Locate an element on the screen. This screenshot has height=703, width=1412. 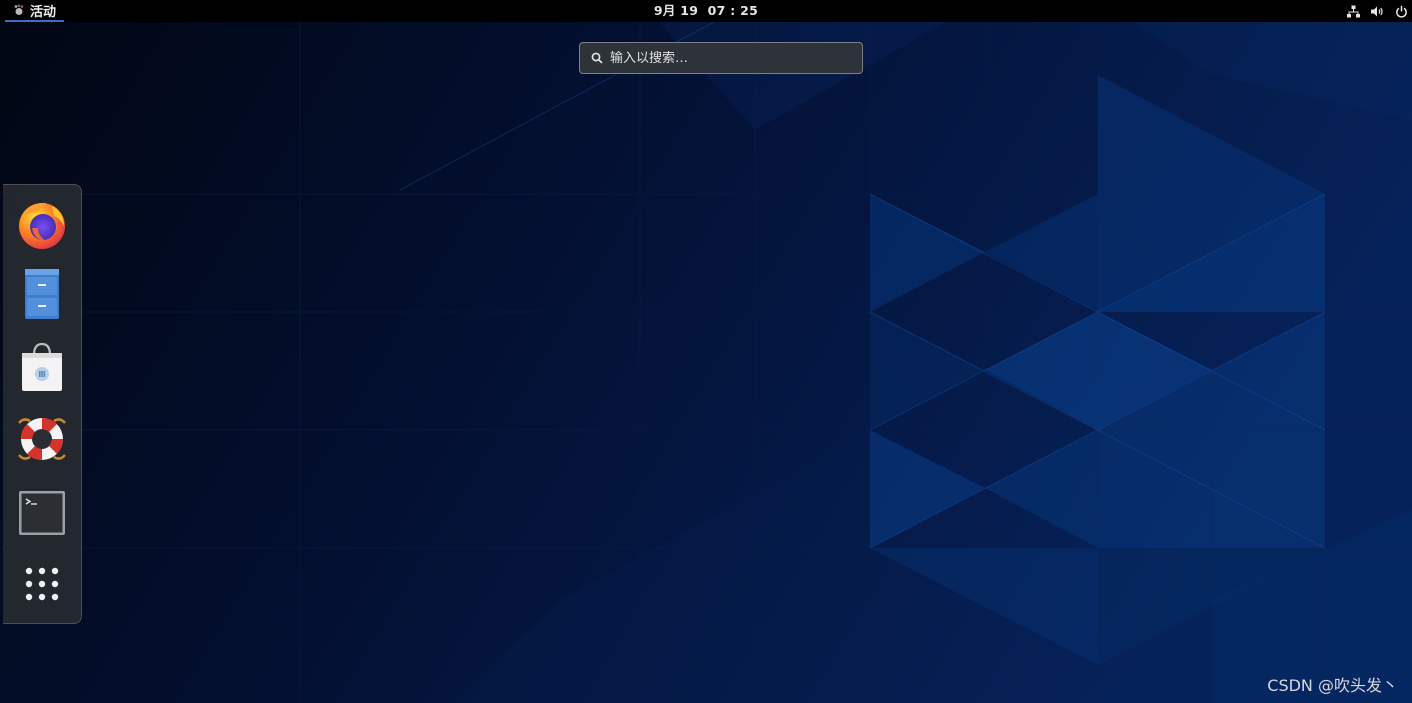
search-icon is located at coordinates (597, 58).